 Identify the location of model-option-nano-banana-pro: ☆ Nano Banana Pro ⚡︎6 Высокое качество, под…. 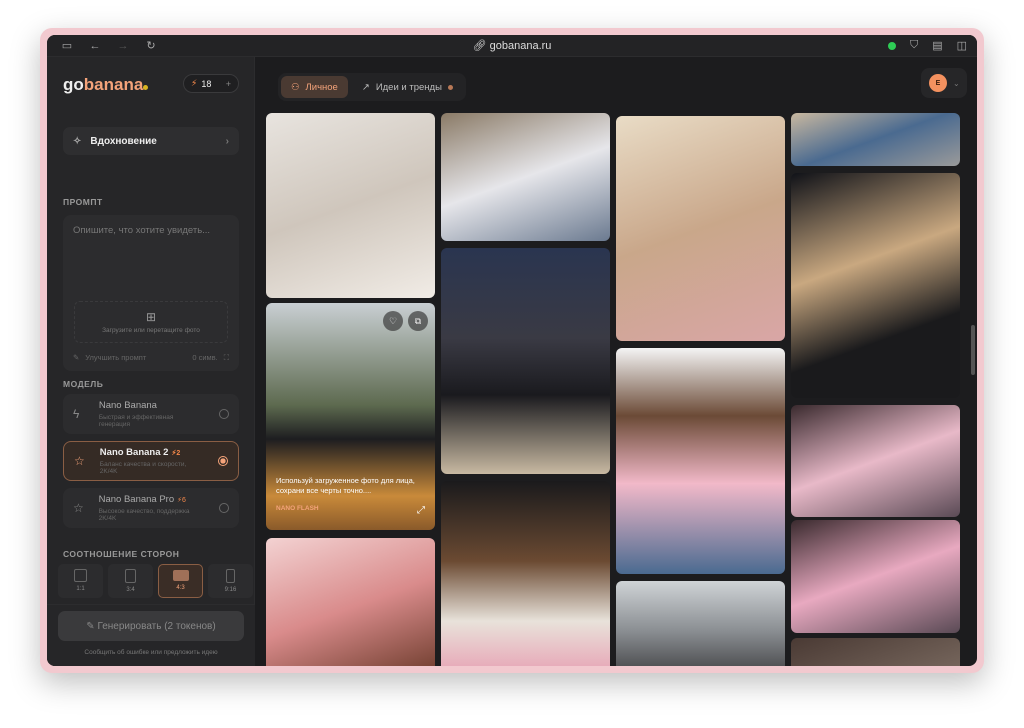
(151, 508).